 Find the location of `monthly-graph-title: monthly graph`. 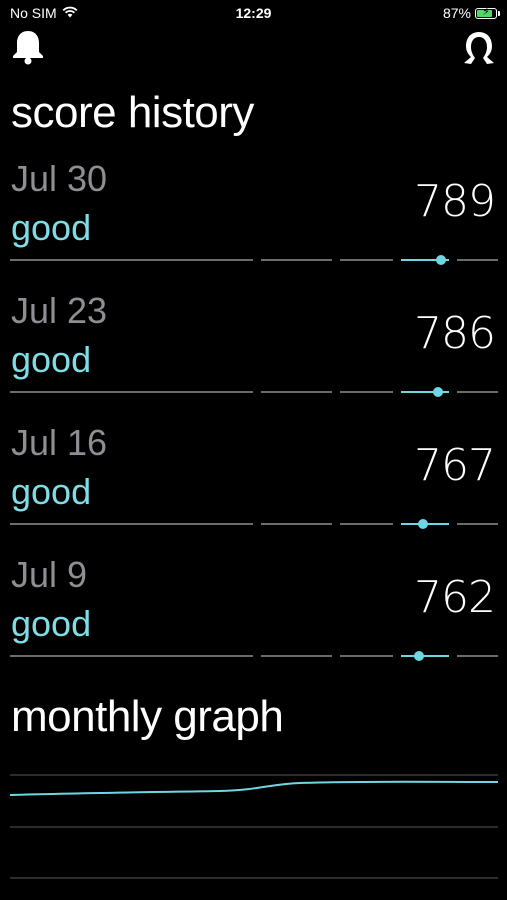

monthly-graph-title: monthly graph is located at coordinates (147, 716).